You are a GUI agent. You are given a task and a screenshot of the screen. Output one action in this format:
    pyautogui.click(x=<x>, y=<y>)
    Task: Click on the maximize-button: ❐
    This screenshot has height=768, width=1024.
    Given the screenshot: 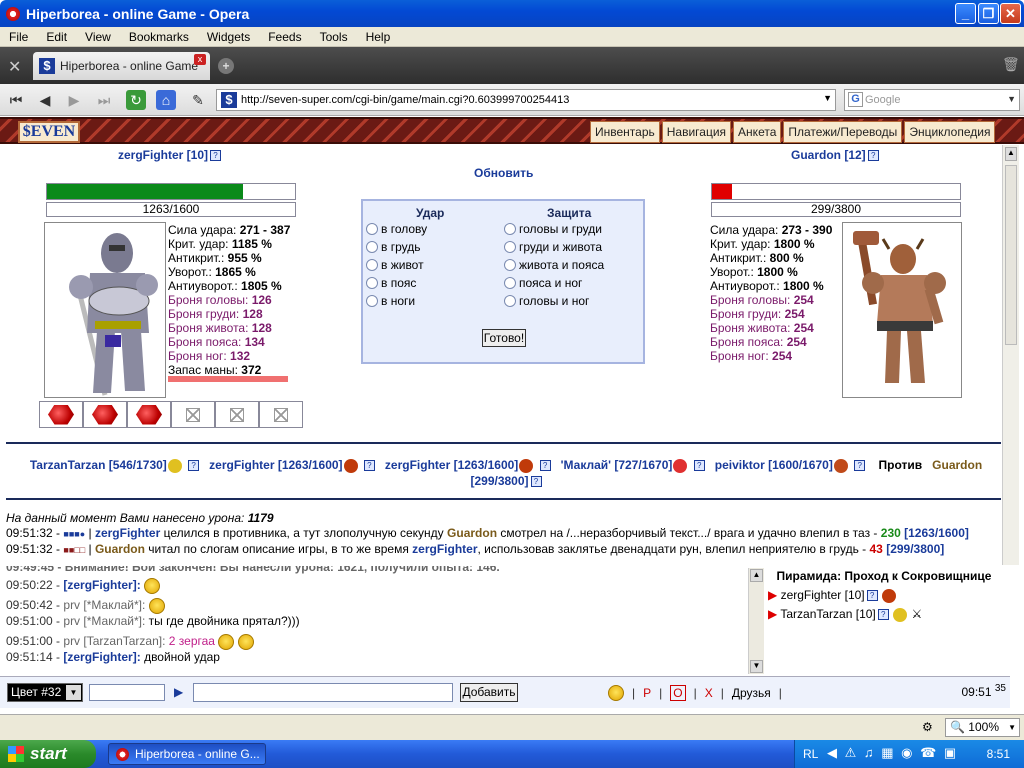 What is the action you would take?
    pyautogui.click(x=988, y=13)
    